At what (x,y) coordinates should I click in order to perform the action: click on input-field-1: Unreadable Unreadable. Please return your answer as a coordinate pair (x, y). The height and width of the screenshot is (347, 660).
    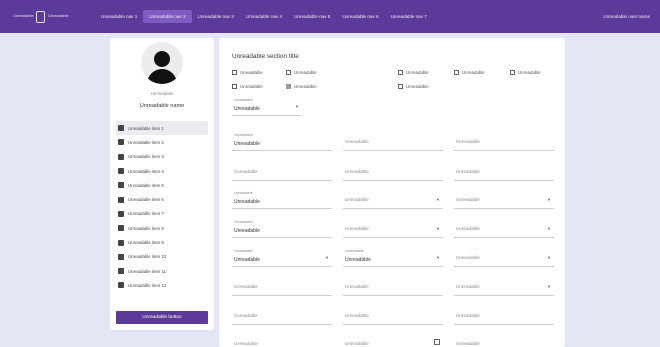
    Looking at the image, I should click on (282, 141).